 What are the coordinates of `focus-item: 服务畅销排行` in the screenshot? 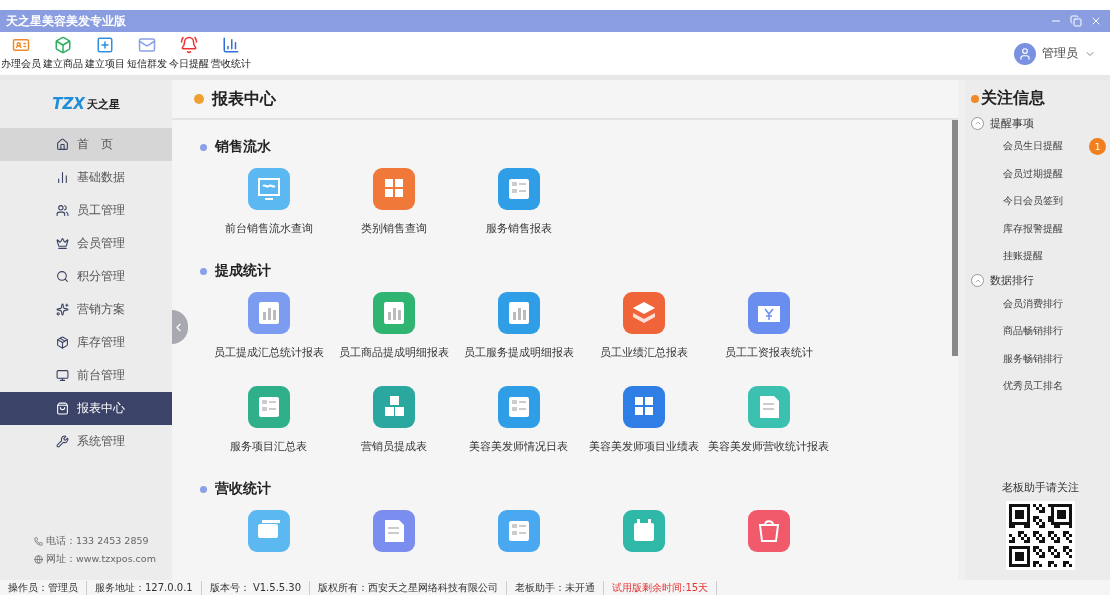 It's located at (1033, 359).